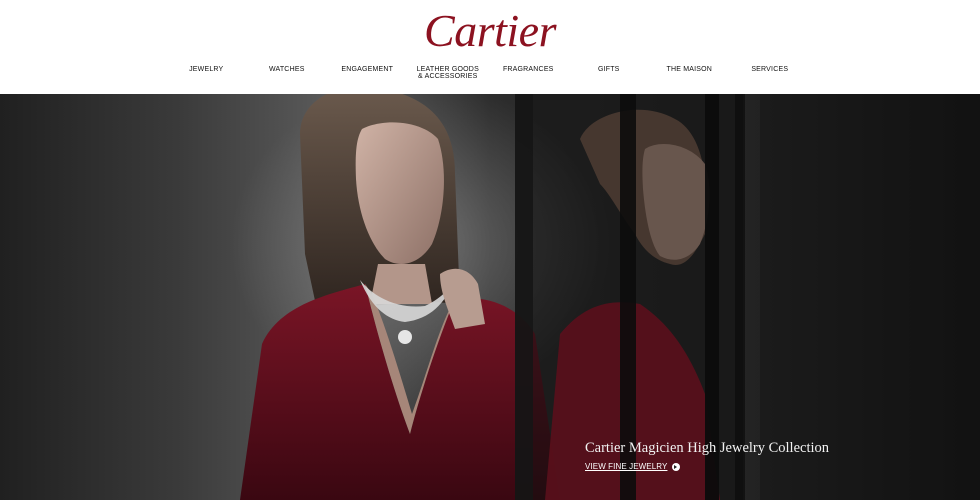 The width and height of the screenshot is (980, 500). Describe the element at coordinates (287, 75) in the screenshot. I see `nav-item-watches: WATCHES` at that location.